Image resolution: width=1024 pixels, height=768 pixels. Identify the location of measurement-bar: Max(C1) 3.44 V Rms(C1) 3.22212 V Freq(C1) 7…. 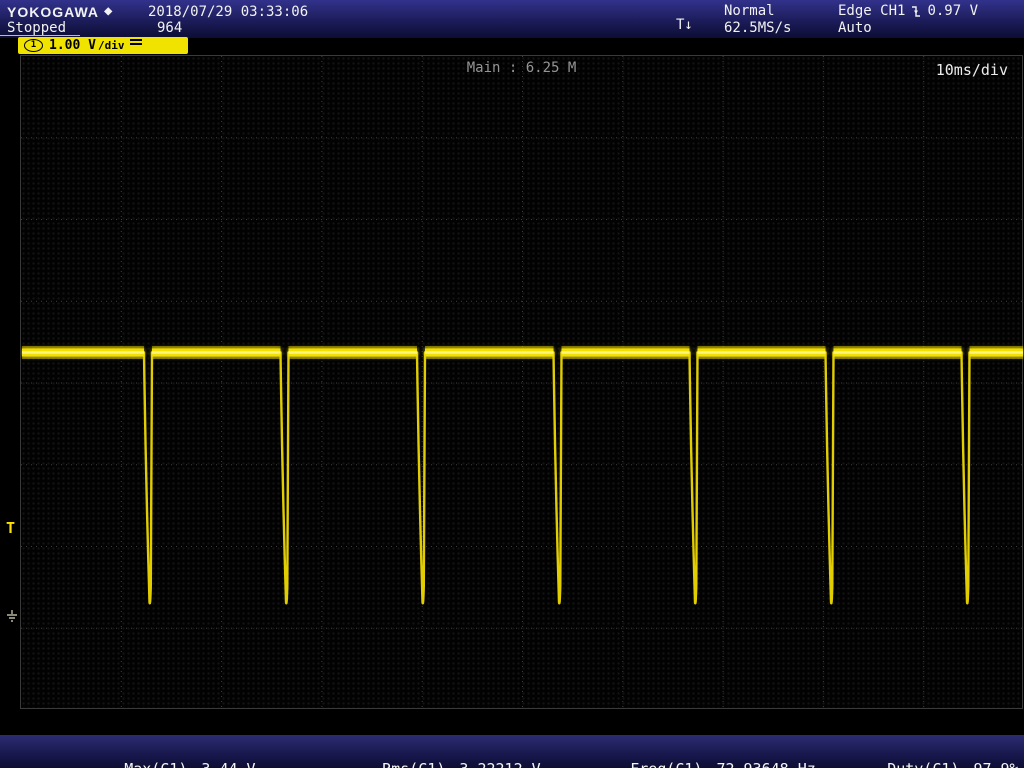
(512, 751).